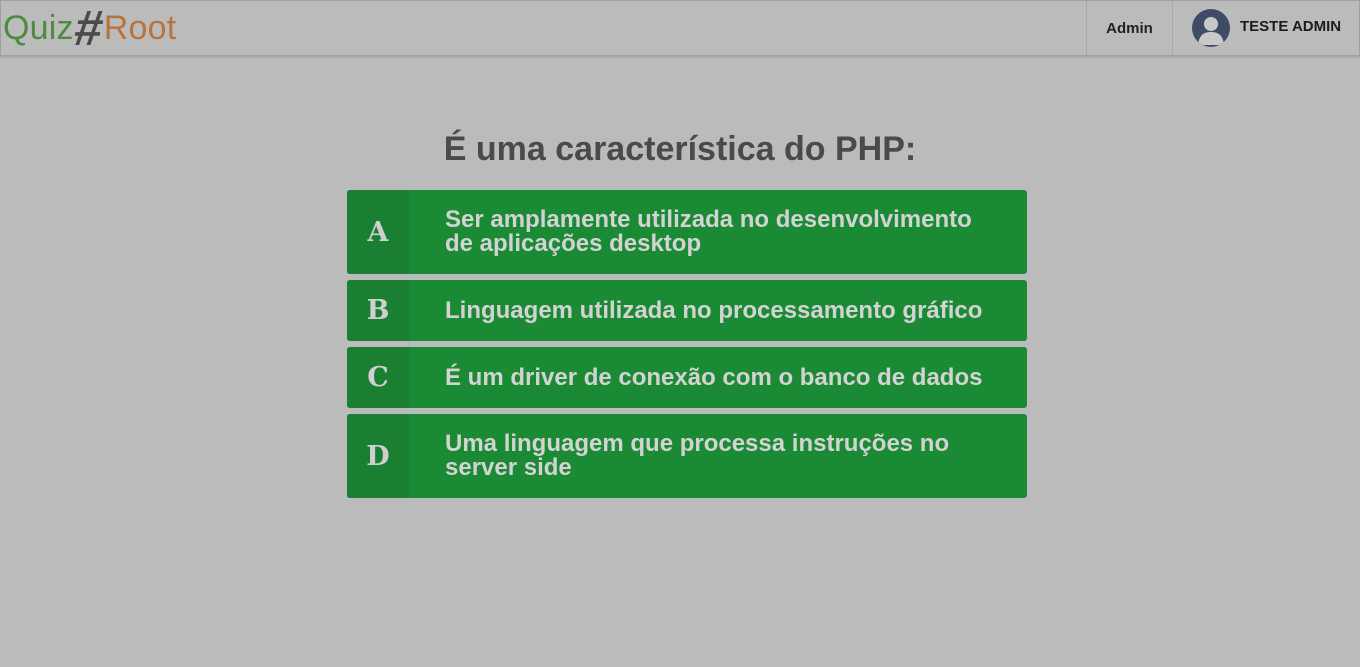 The image size is (1360, 667). I want to click on brand-hash-symbol: #, so click(88, 28).